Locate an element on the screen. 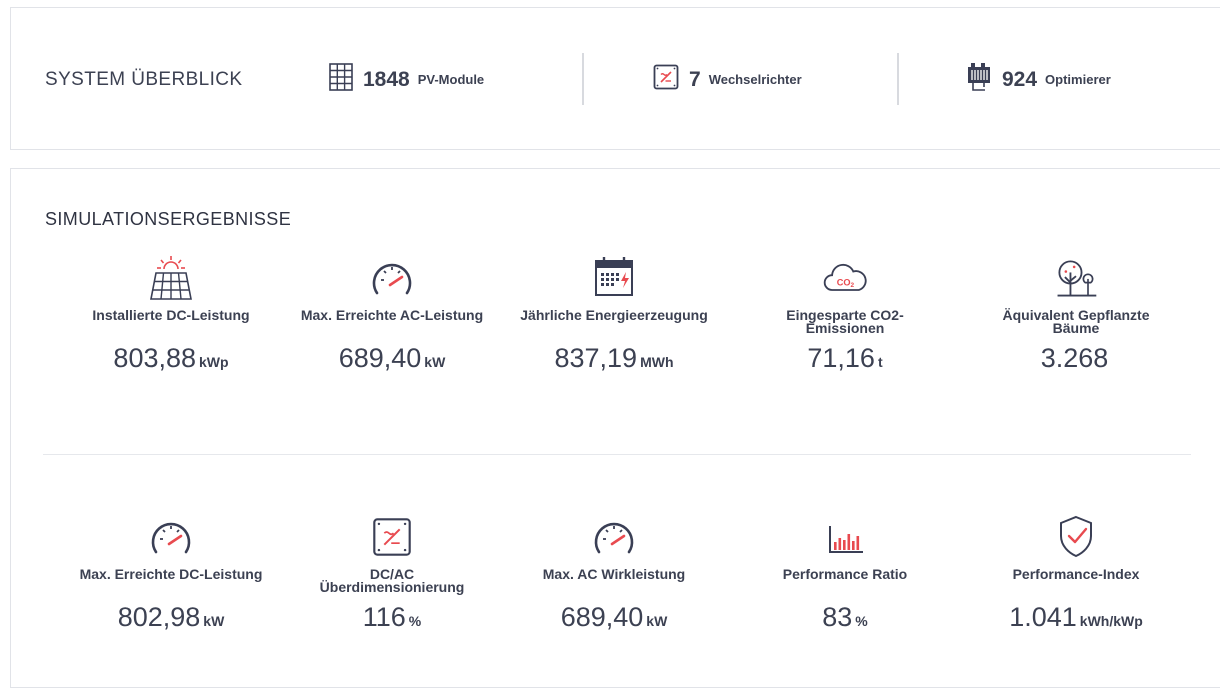 This screenshot has height=688, width=1220. metric-value: 1.041 kWh/kWp is located at coordinates (1076, 619).